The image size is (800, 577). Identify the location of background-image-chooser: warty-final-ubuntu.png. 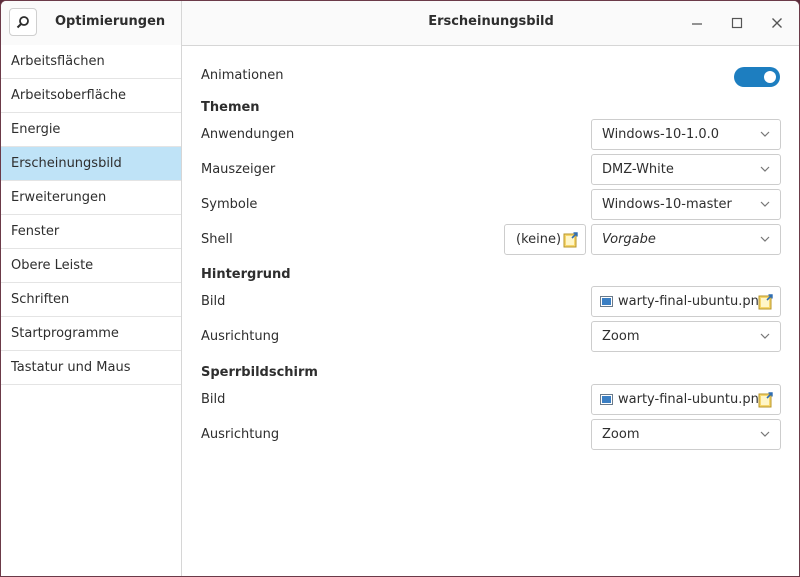
(686, 301).